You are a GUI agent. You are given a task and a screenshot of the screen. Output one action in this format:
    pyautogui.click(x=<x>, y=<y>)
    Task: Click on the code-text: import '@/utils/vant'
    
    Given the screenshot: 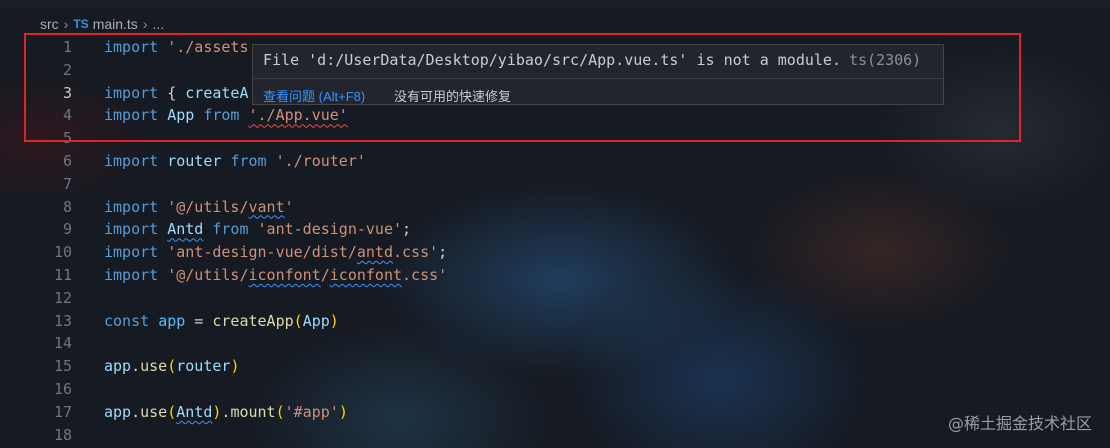 What is the action you would take?
    pyautogui.click(x=199, y=207)
    